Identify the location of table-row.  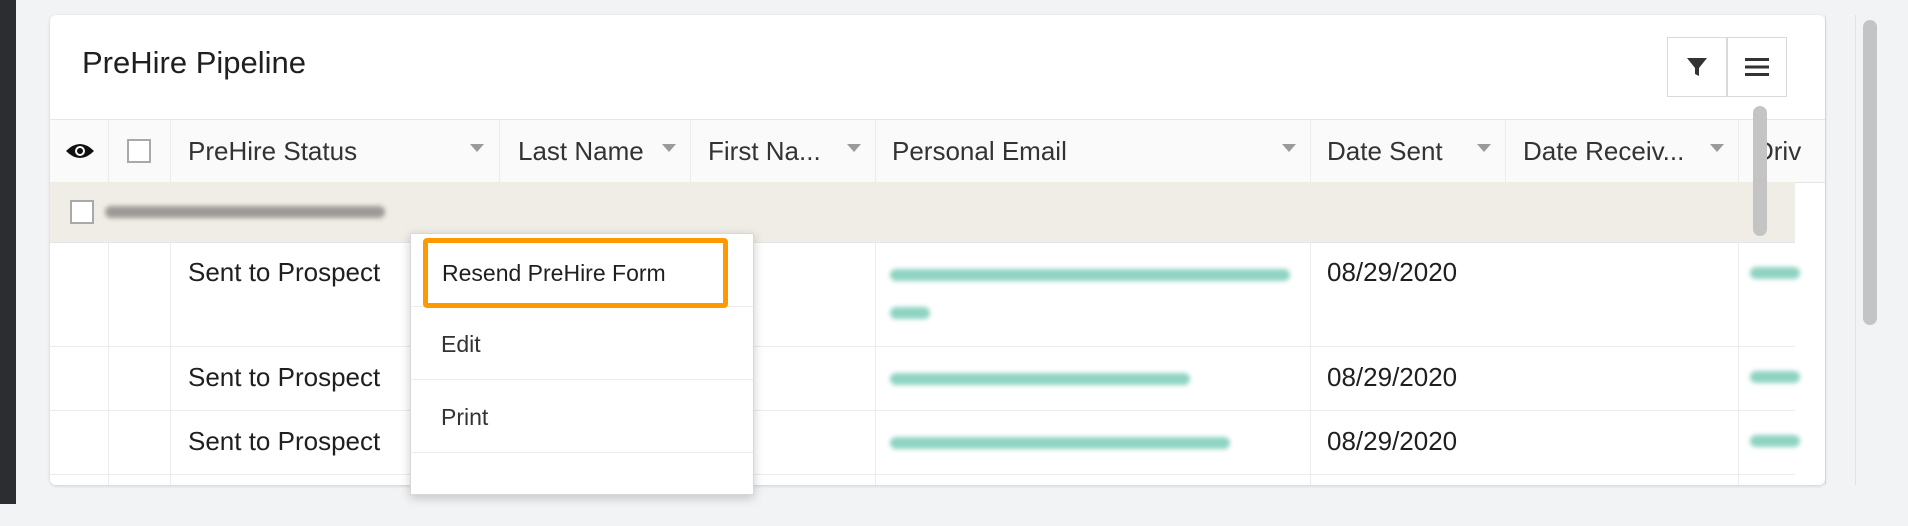
(922, 480).